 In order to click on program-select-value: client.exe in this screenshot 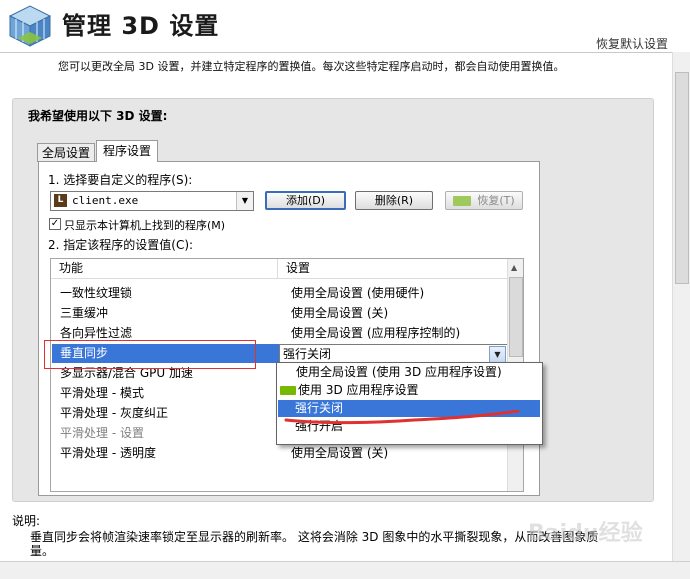, I will do `click(105, 200)`.